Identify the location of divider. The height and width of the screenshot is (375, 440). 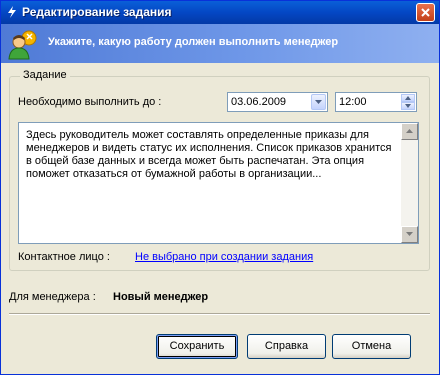
(219, 314).